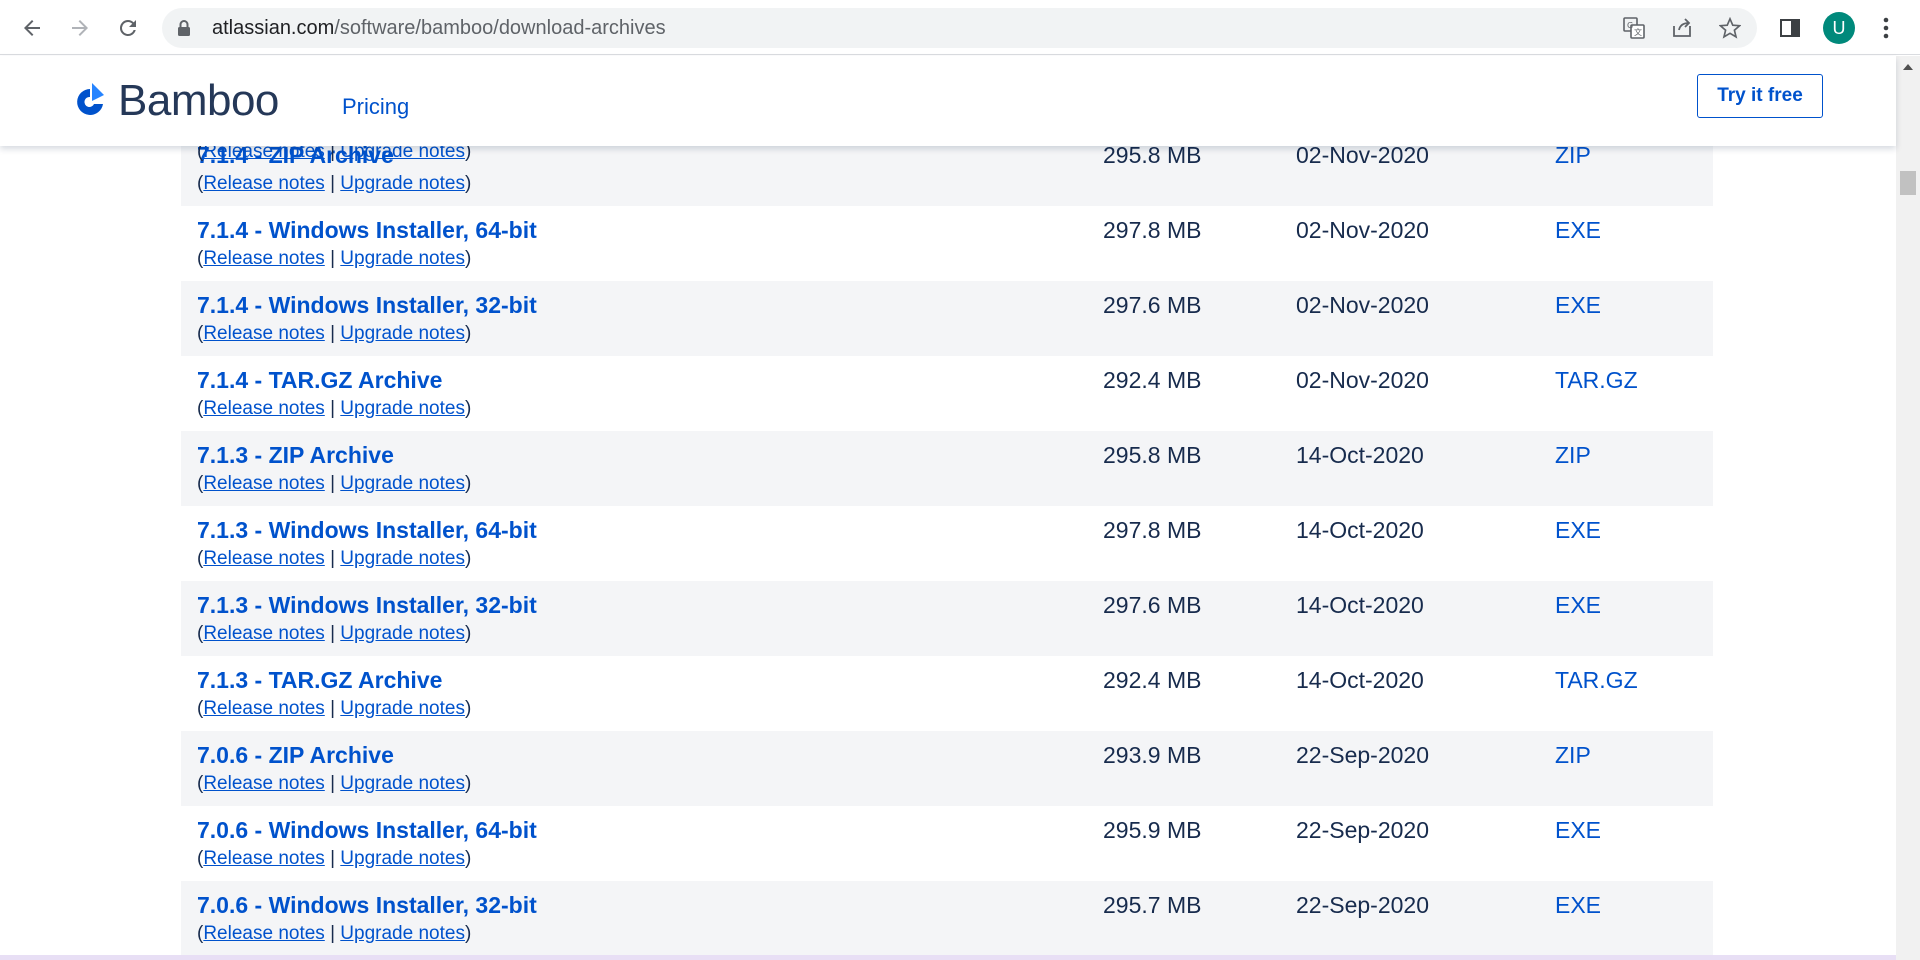 Image resolution: width=1920 pixels, height=960 pixels. Describe the element at coordinates (1152, 455) in the screenshot. I see `file-size: 295.8 MB` at that location.